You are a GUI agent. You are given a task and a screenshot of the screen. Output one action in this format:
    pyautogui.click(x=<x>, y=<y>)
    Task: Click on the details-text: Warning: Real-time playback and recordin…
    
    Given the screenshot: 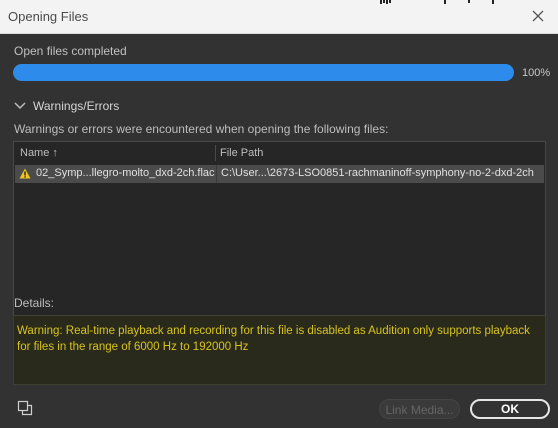 What is the action you would take?
    pyautogui.click(x=273, y=339)
    